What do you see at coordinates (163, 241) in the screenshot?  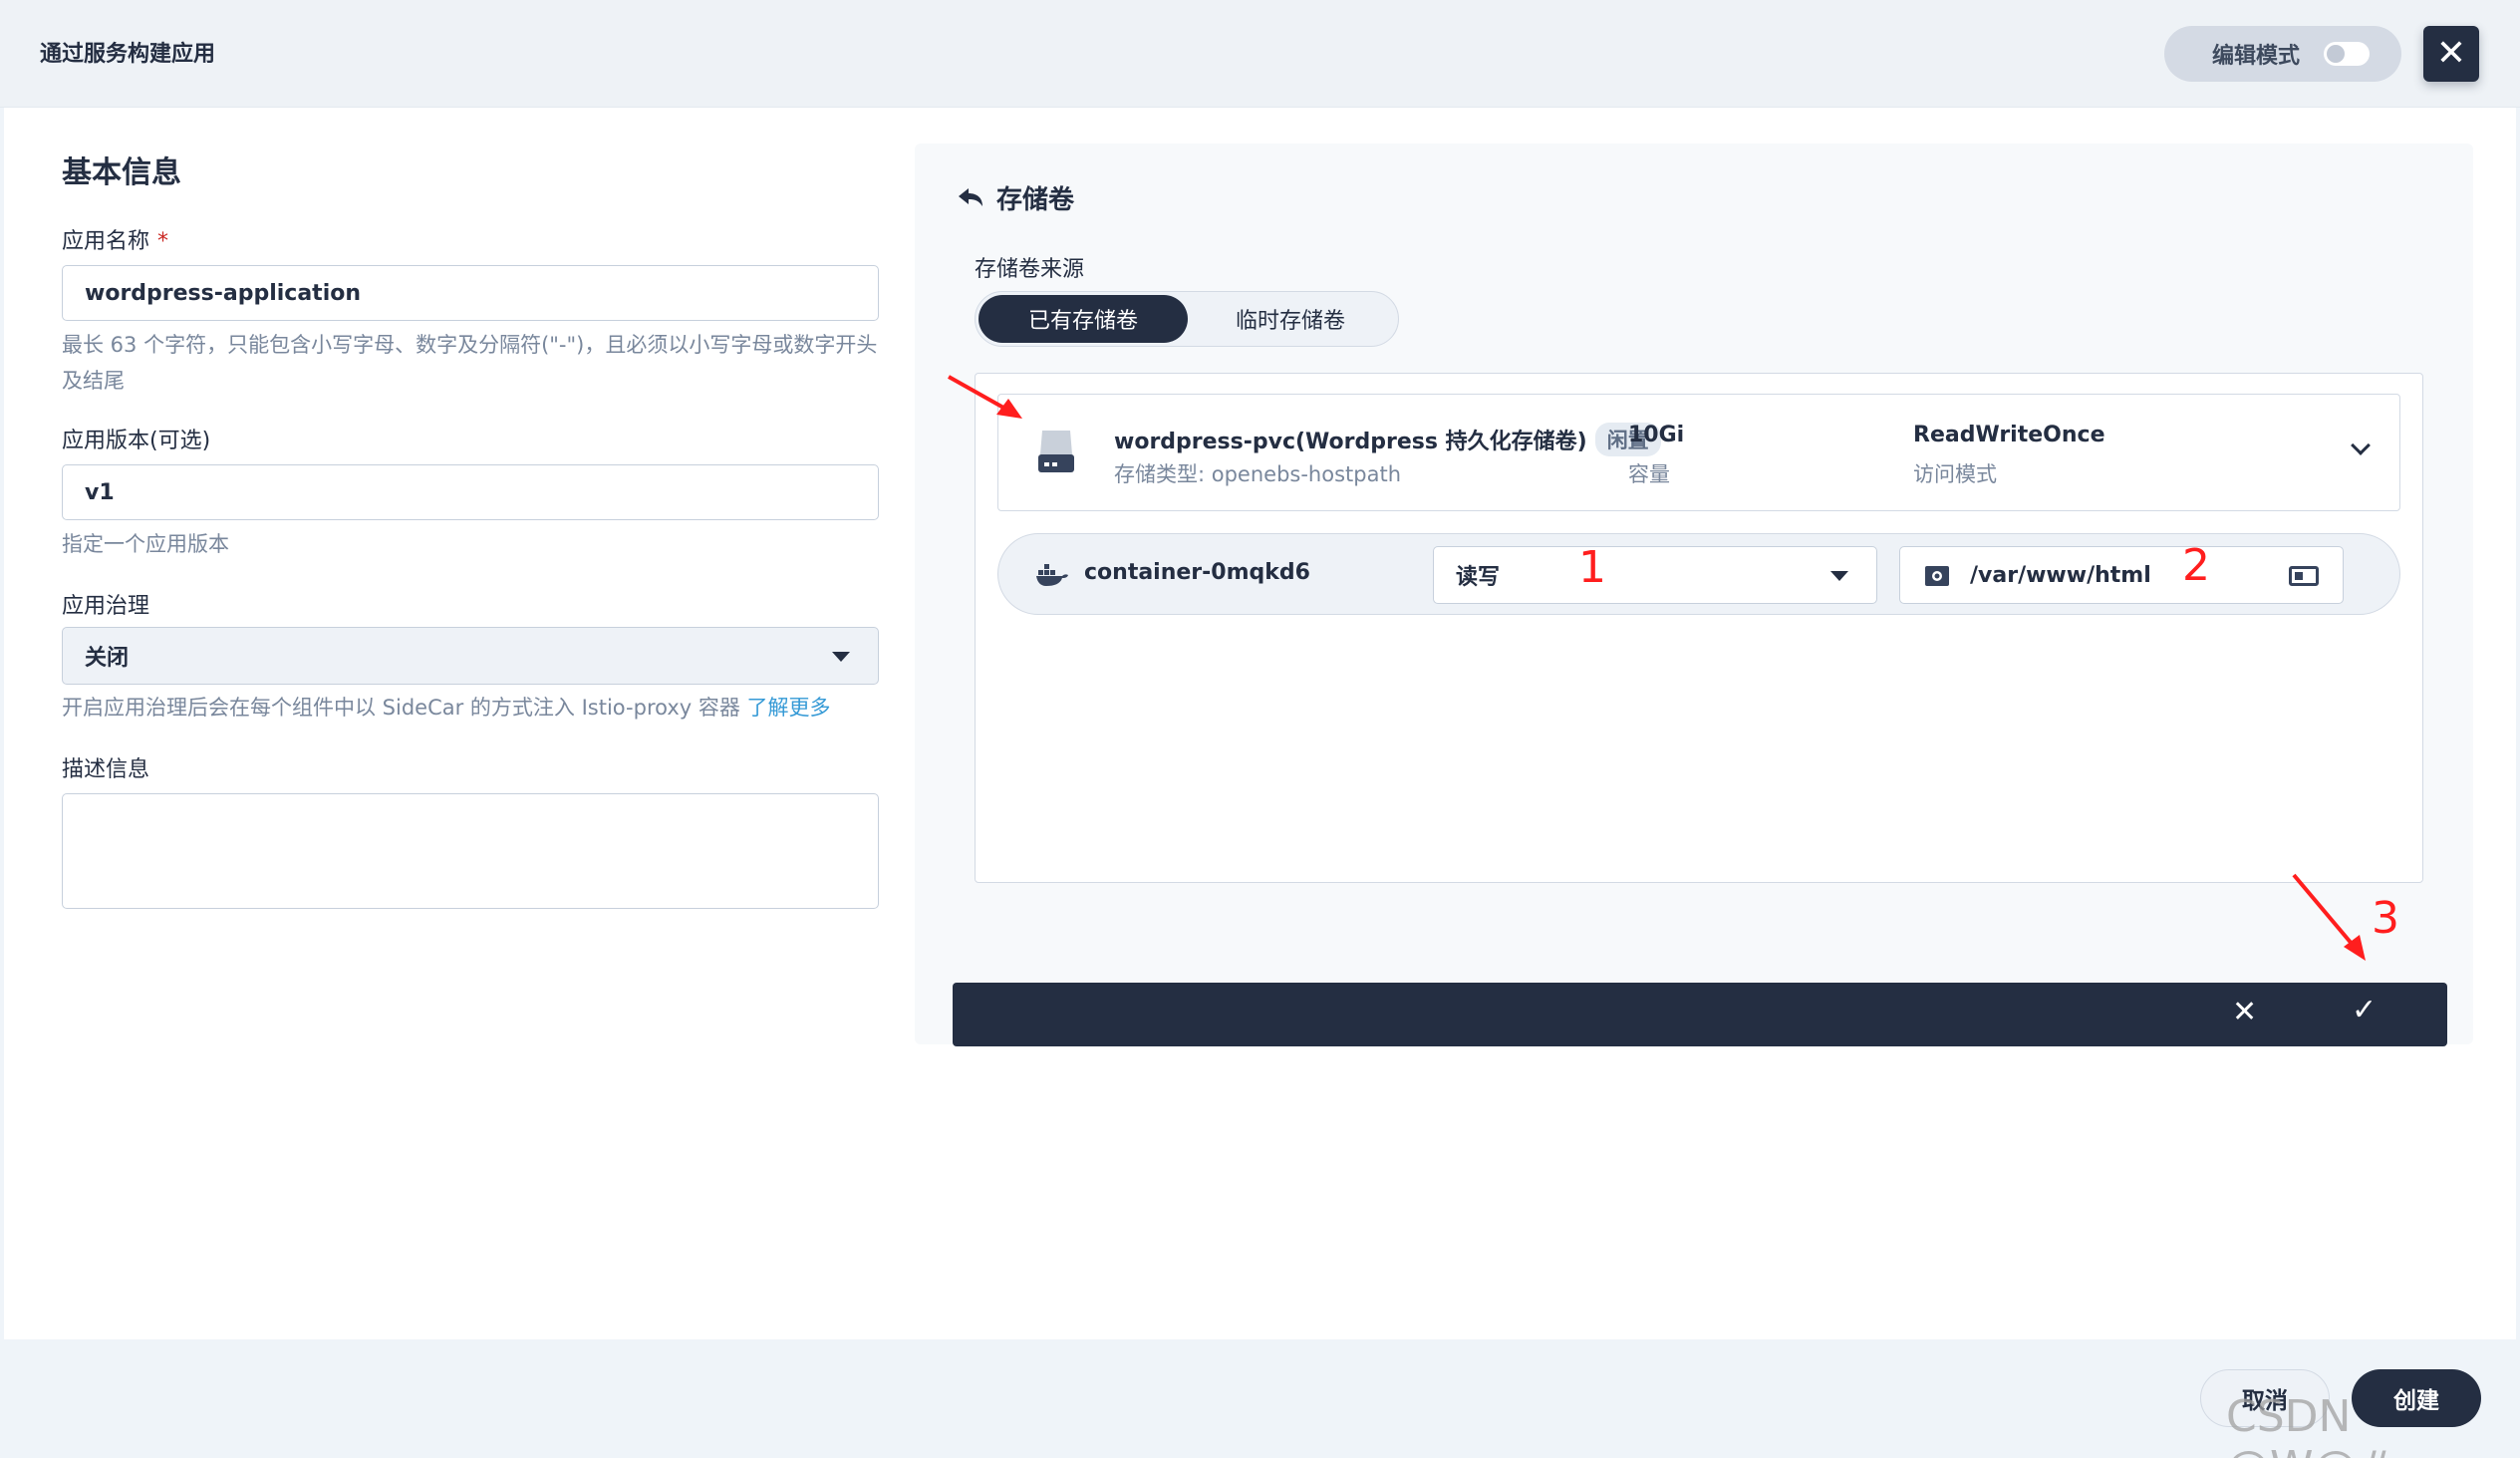 I see `required-mark: *` at bounding box center [163, 241].